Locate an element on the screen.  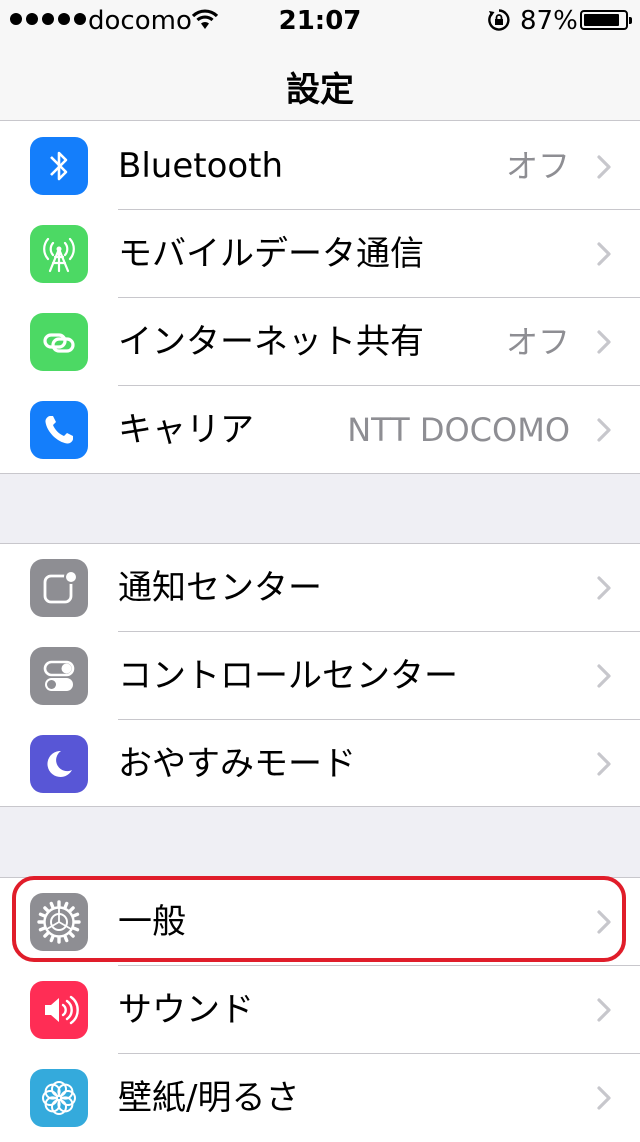
navigation-bar: 設定 is located at coordinates (320, 84).